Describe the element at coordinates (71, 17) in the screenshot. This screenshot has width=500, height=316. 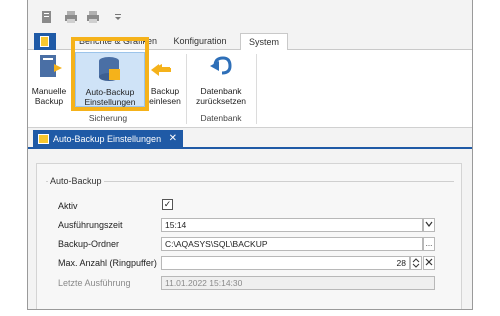
I see `print-icon` at that location.